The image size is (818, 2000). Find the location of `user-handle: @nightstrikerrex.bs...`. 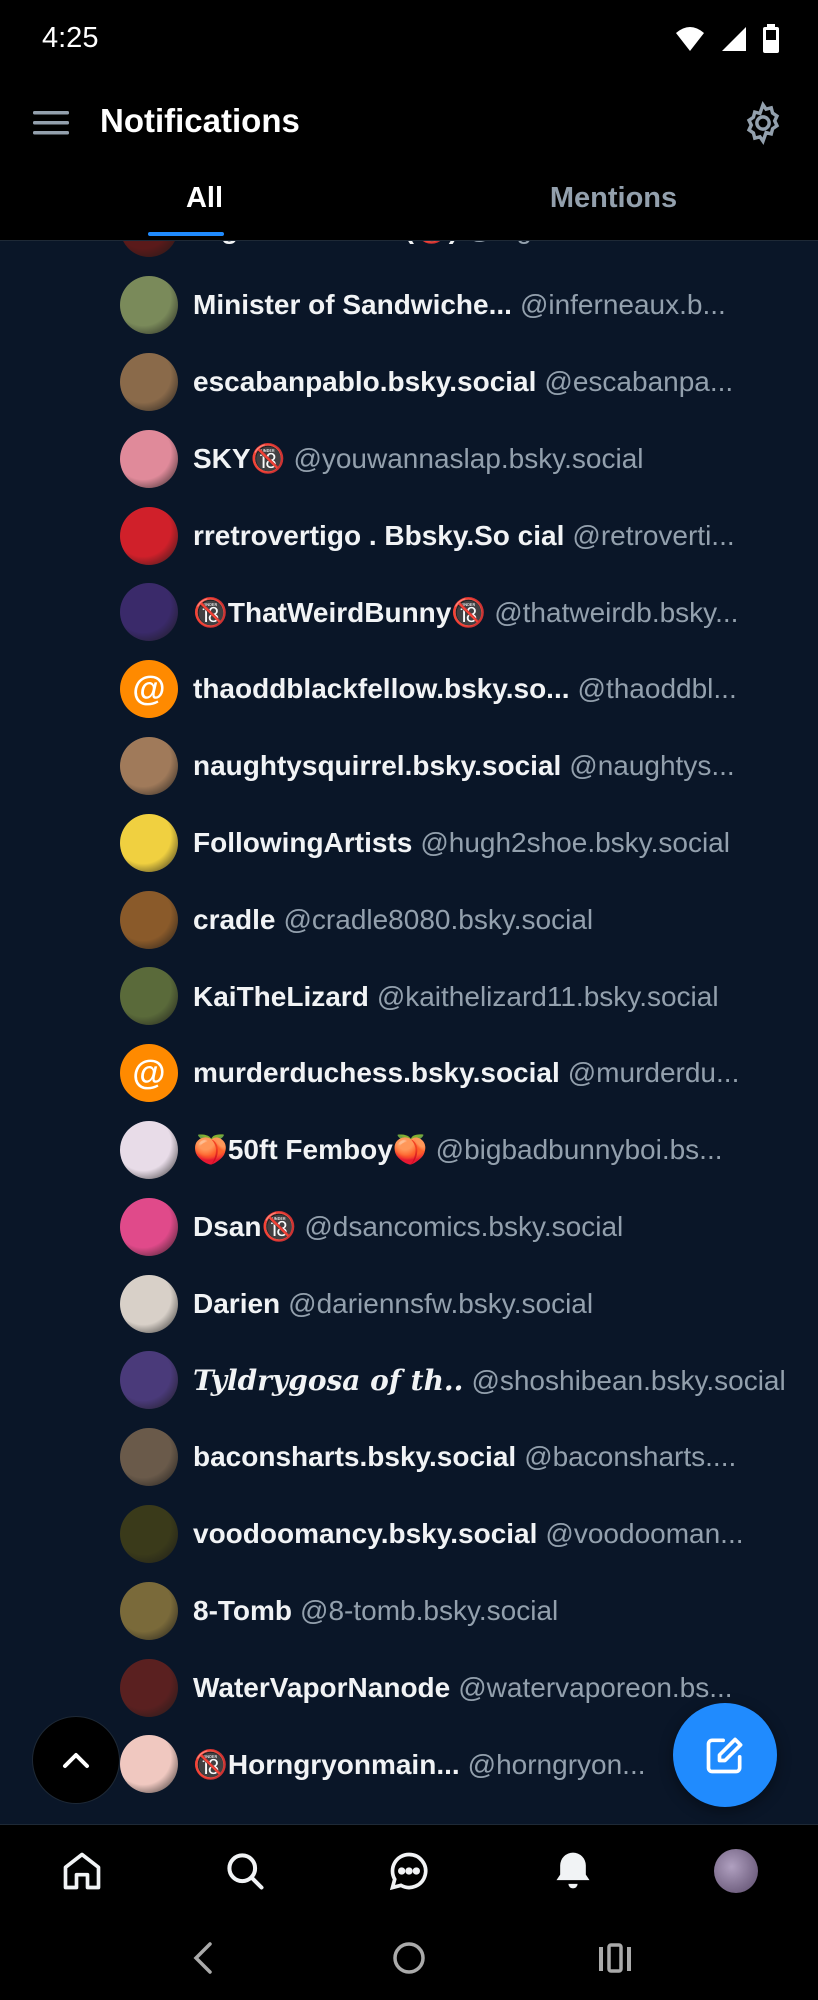

user-handle: @nightstrikerrex.bs... is located at coordinates (598, 242).